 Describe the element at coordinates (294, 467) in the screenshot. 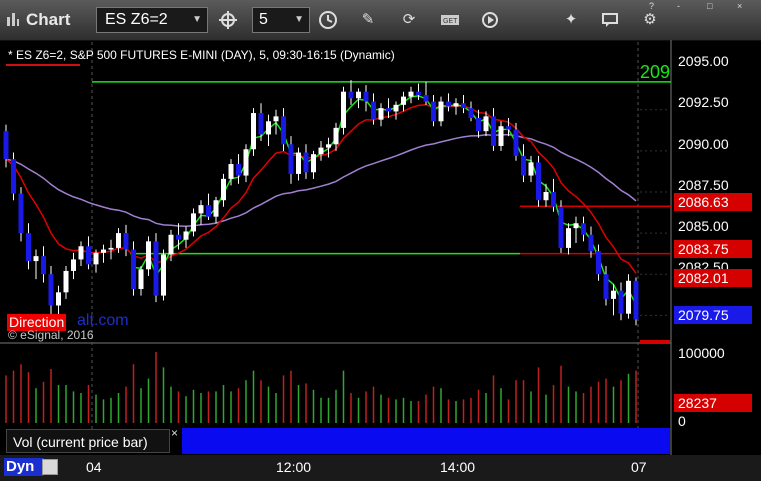

I see `time-tick: 12:00` at that location.